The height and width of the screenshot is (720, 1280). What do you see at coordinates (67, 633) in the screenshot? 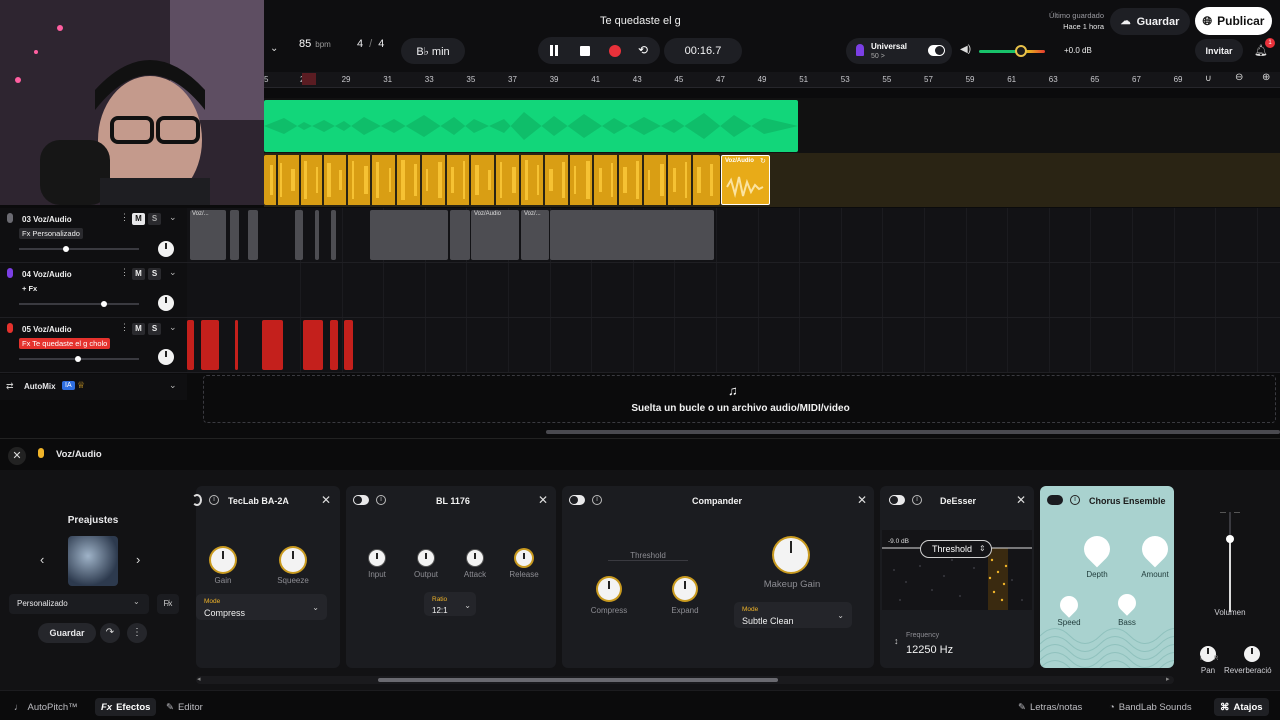
I see `save-preset-button: Guardar` at bounding box center [67, 633].